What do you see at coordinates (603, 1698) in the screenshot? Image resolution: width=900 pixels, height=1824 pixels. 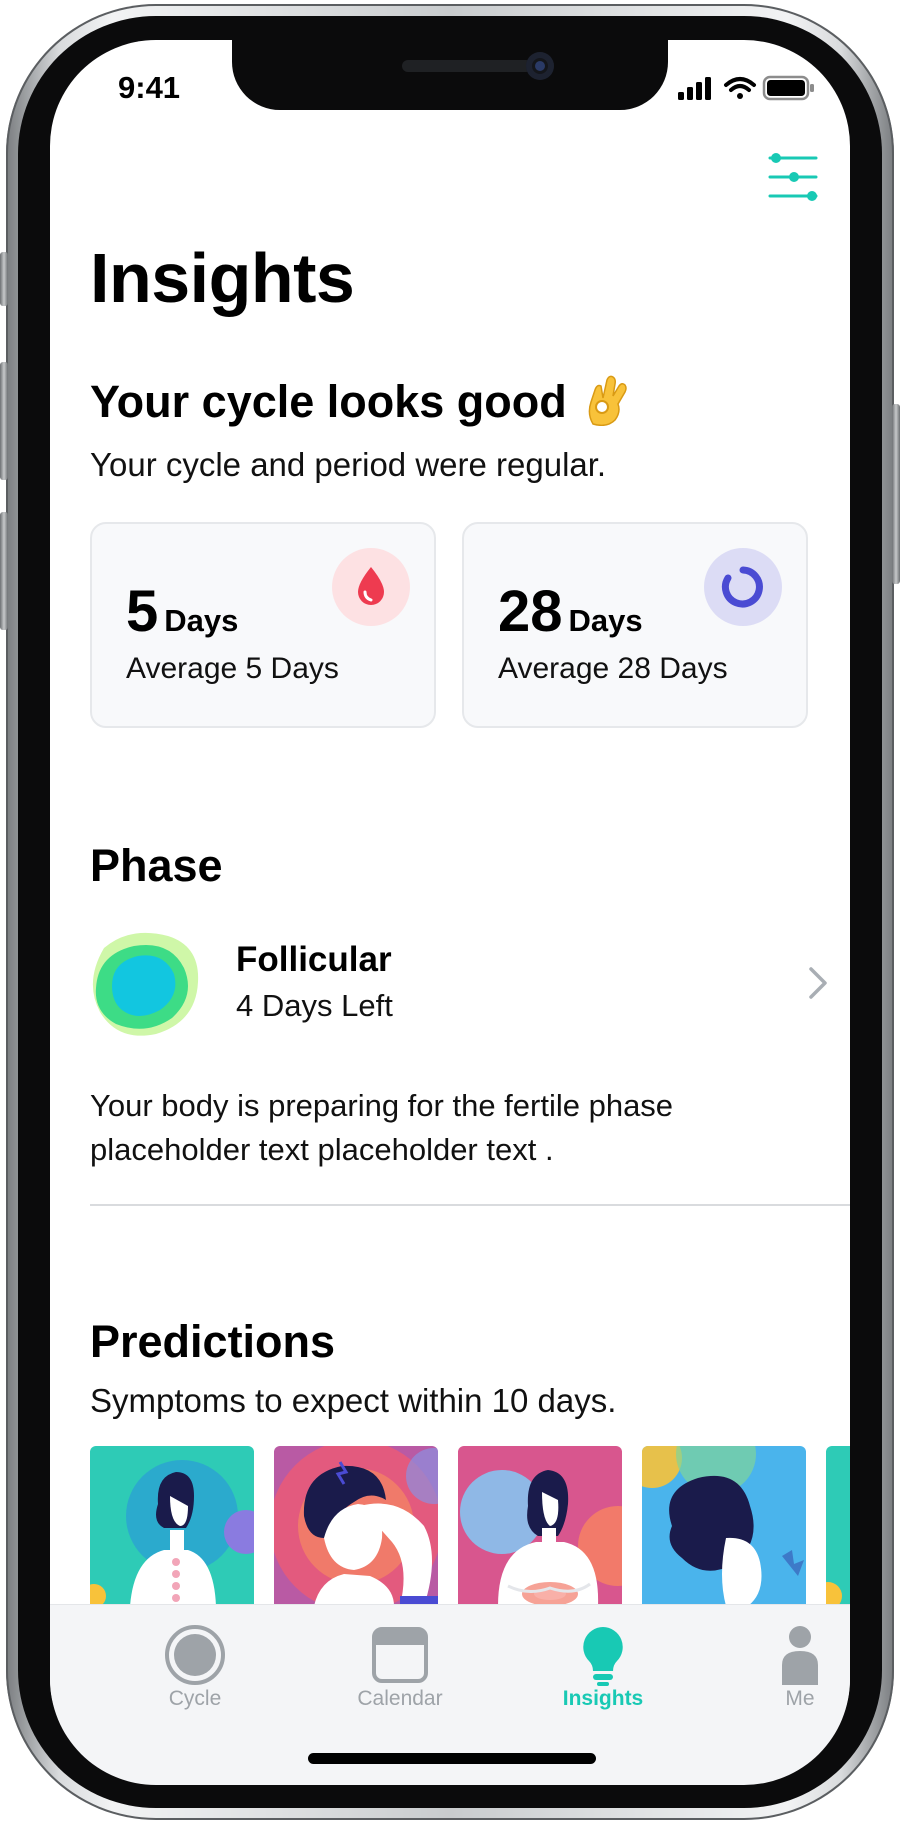 I see `tab-insights-label: Insights` at bounding box center [603, 1698].